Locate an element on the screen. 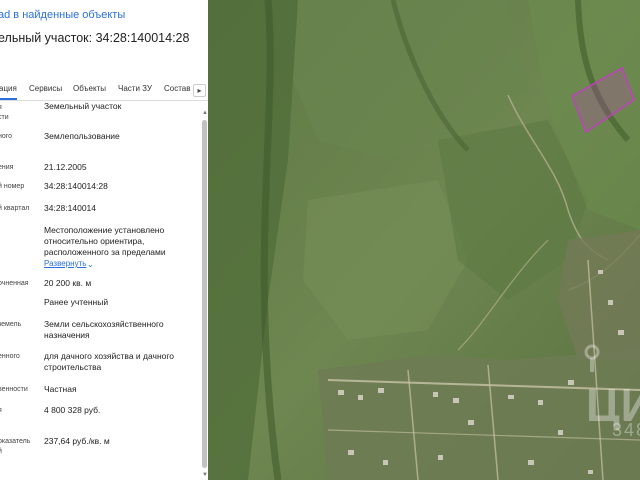 The width and height of the screenshot is (640, 480). active-tab-indicator is located at coordinates (8, 99).